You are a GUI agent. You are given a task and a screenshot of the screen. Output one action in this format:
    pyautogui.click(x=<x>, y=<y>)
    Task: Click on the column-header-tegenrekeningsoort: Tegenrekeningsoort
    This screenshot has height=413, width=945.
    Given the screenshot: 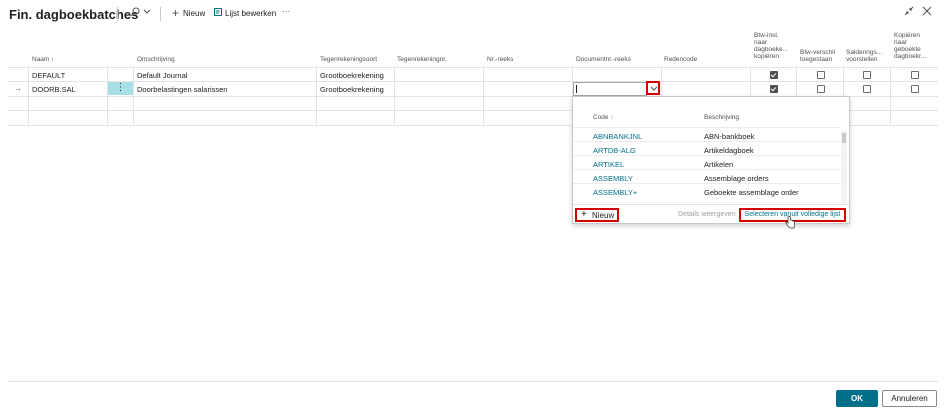 What is the action you would take?
    pyautogui.click(x=348, y=59)
    